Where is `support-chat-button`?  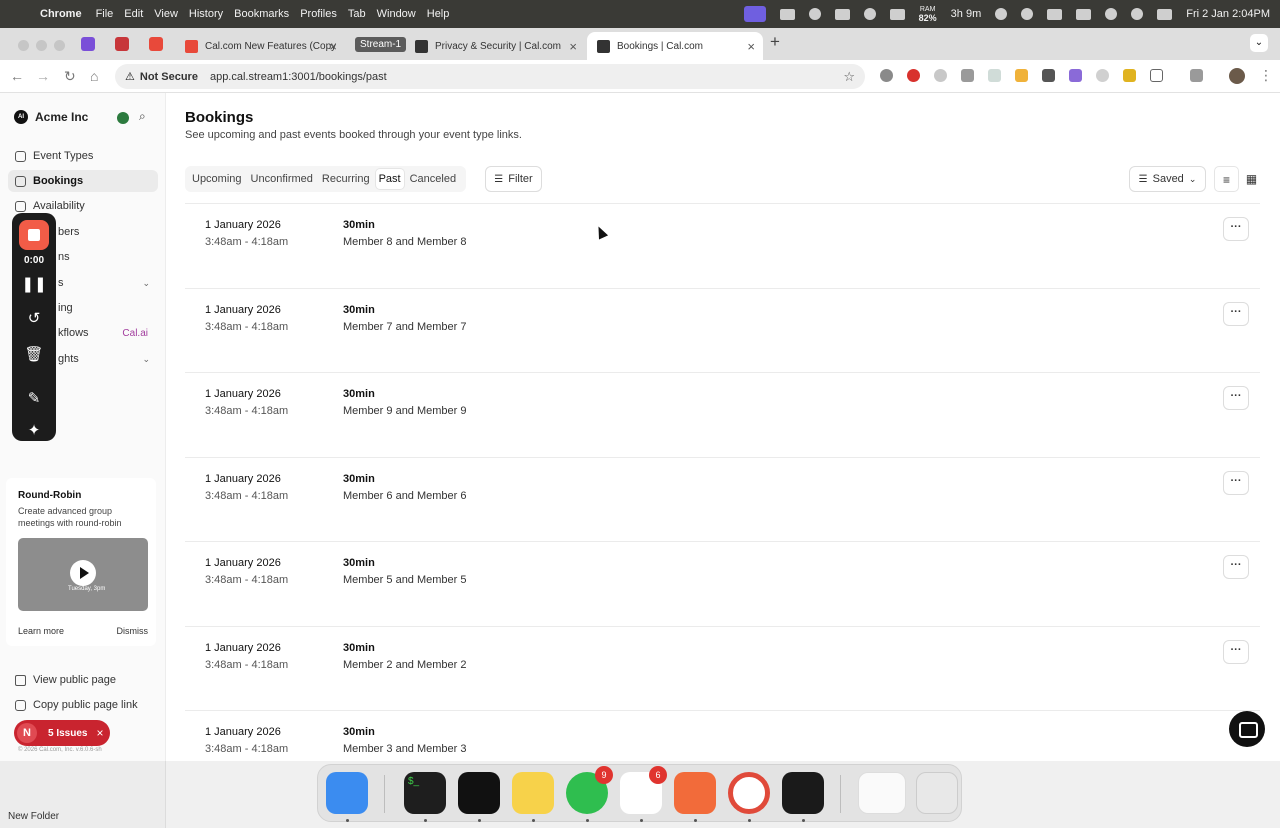 support-chat-button is located at coordinates (1247, 729).